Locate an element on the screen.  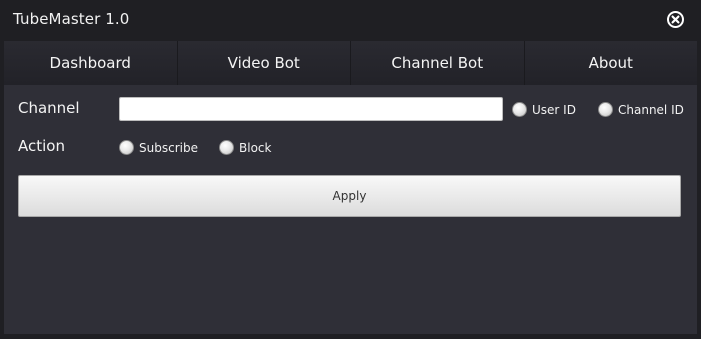
channel-label: Channel is located at coordinates (49, 108).